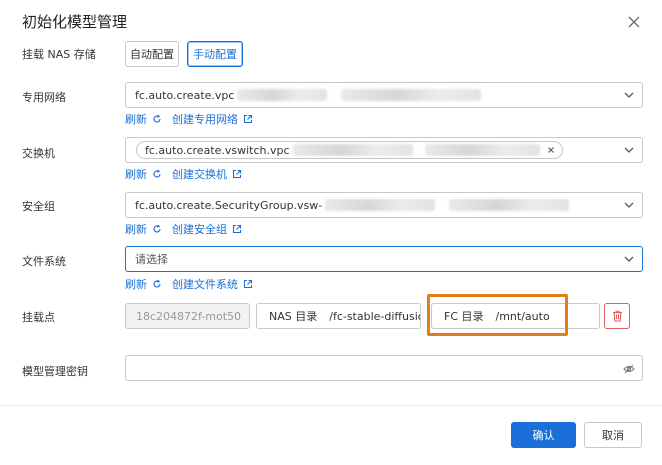  Describe the element at coordinates (629, 369) in the screenshot. I see `eye-icon` at that location.